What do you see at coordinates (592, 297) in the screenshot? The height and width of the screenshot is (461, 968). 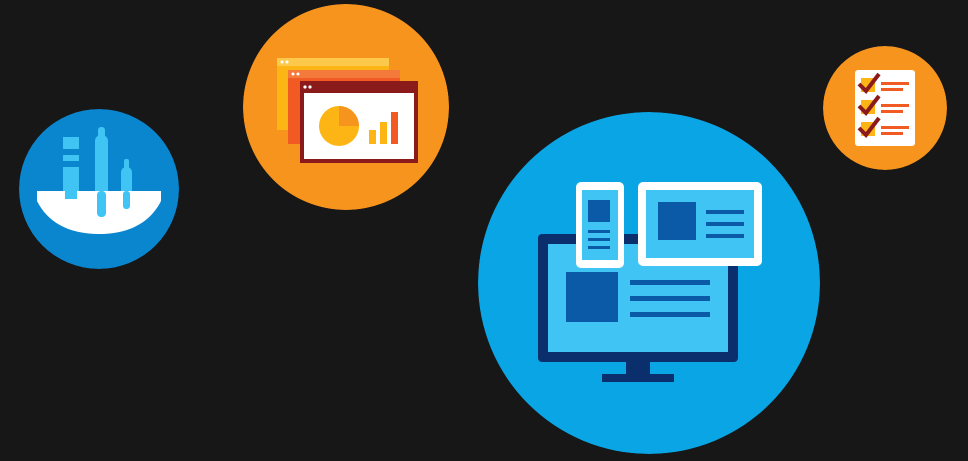 I see `monitor-image` at bounding box center [592, 297].